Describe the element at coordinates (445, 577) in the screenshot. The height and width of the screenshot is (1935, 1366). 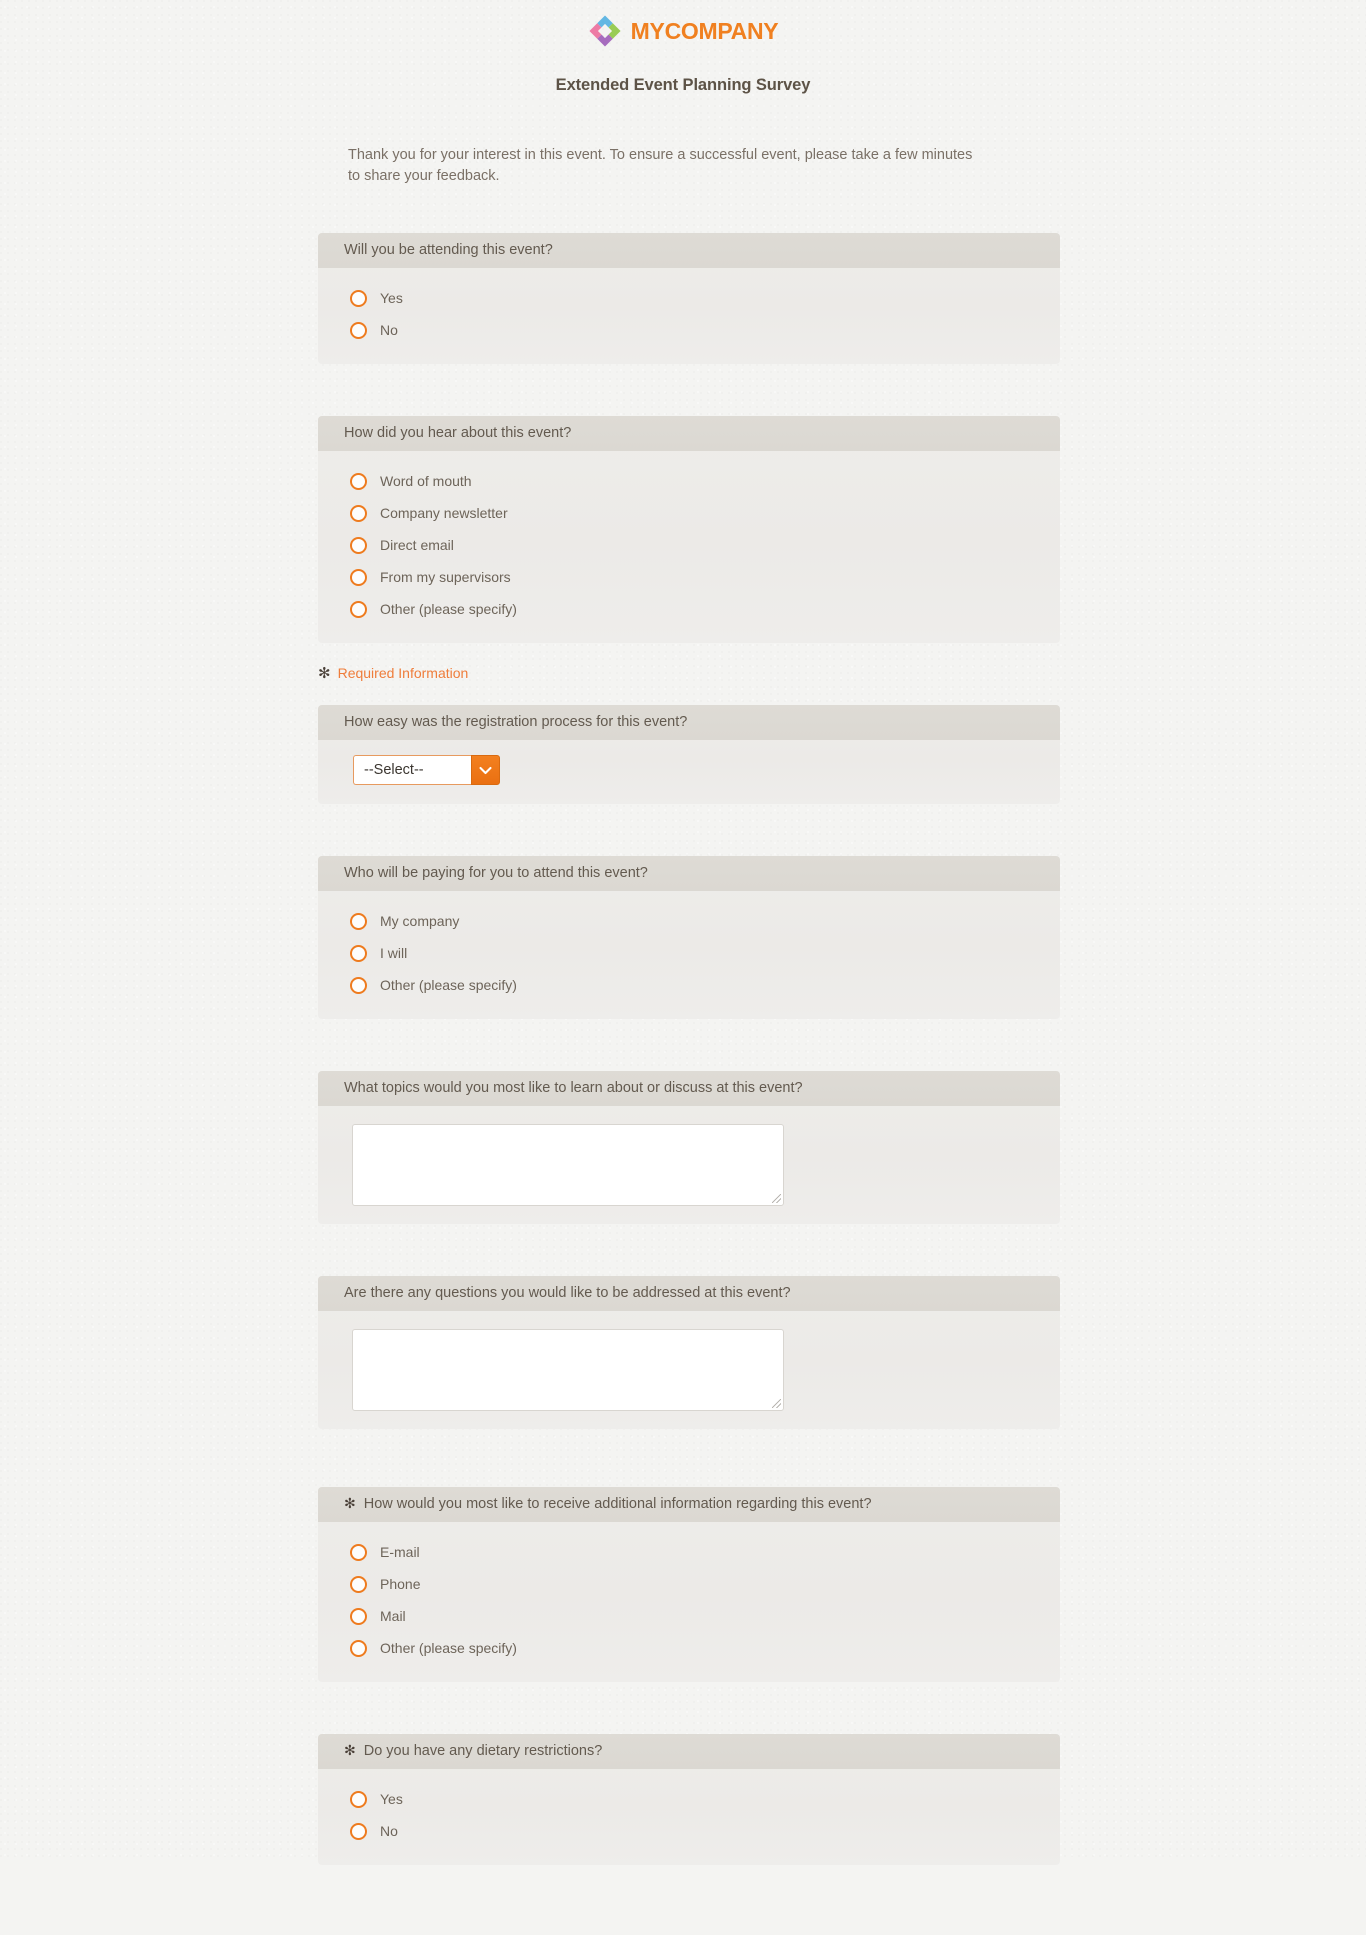
I see `radio-label: From my supervisors` at that location.